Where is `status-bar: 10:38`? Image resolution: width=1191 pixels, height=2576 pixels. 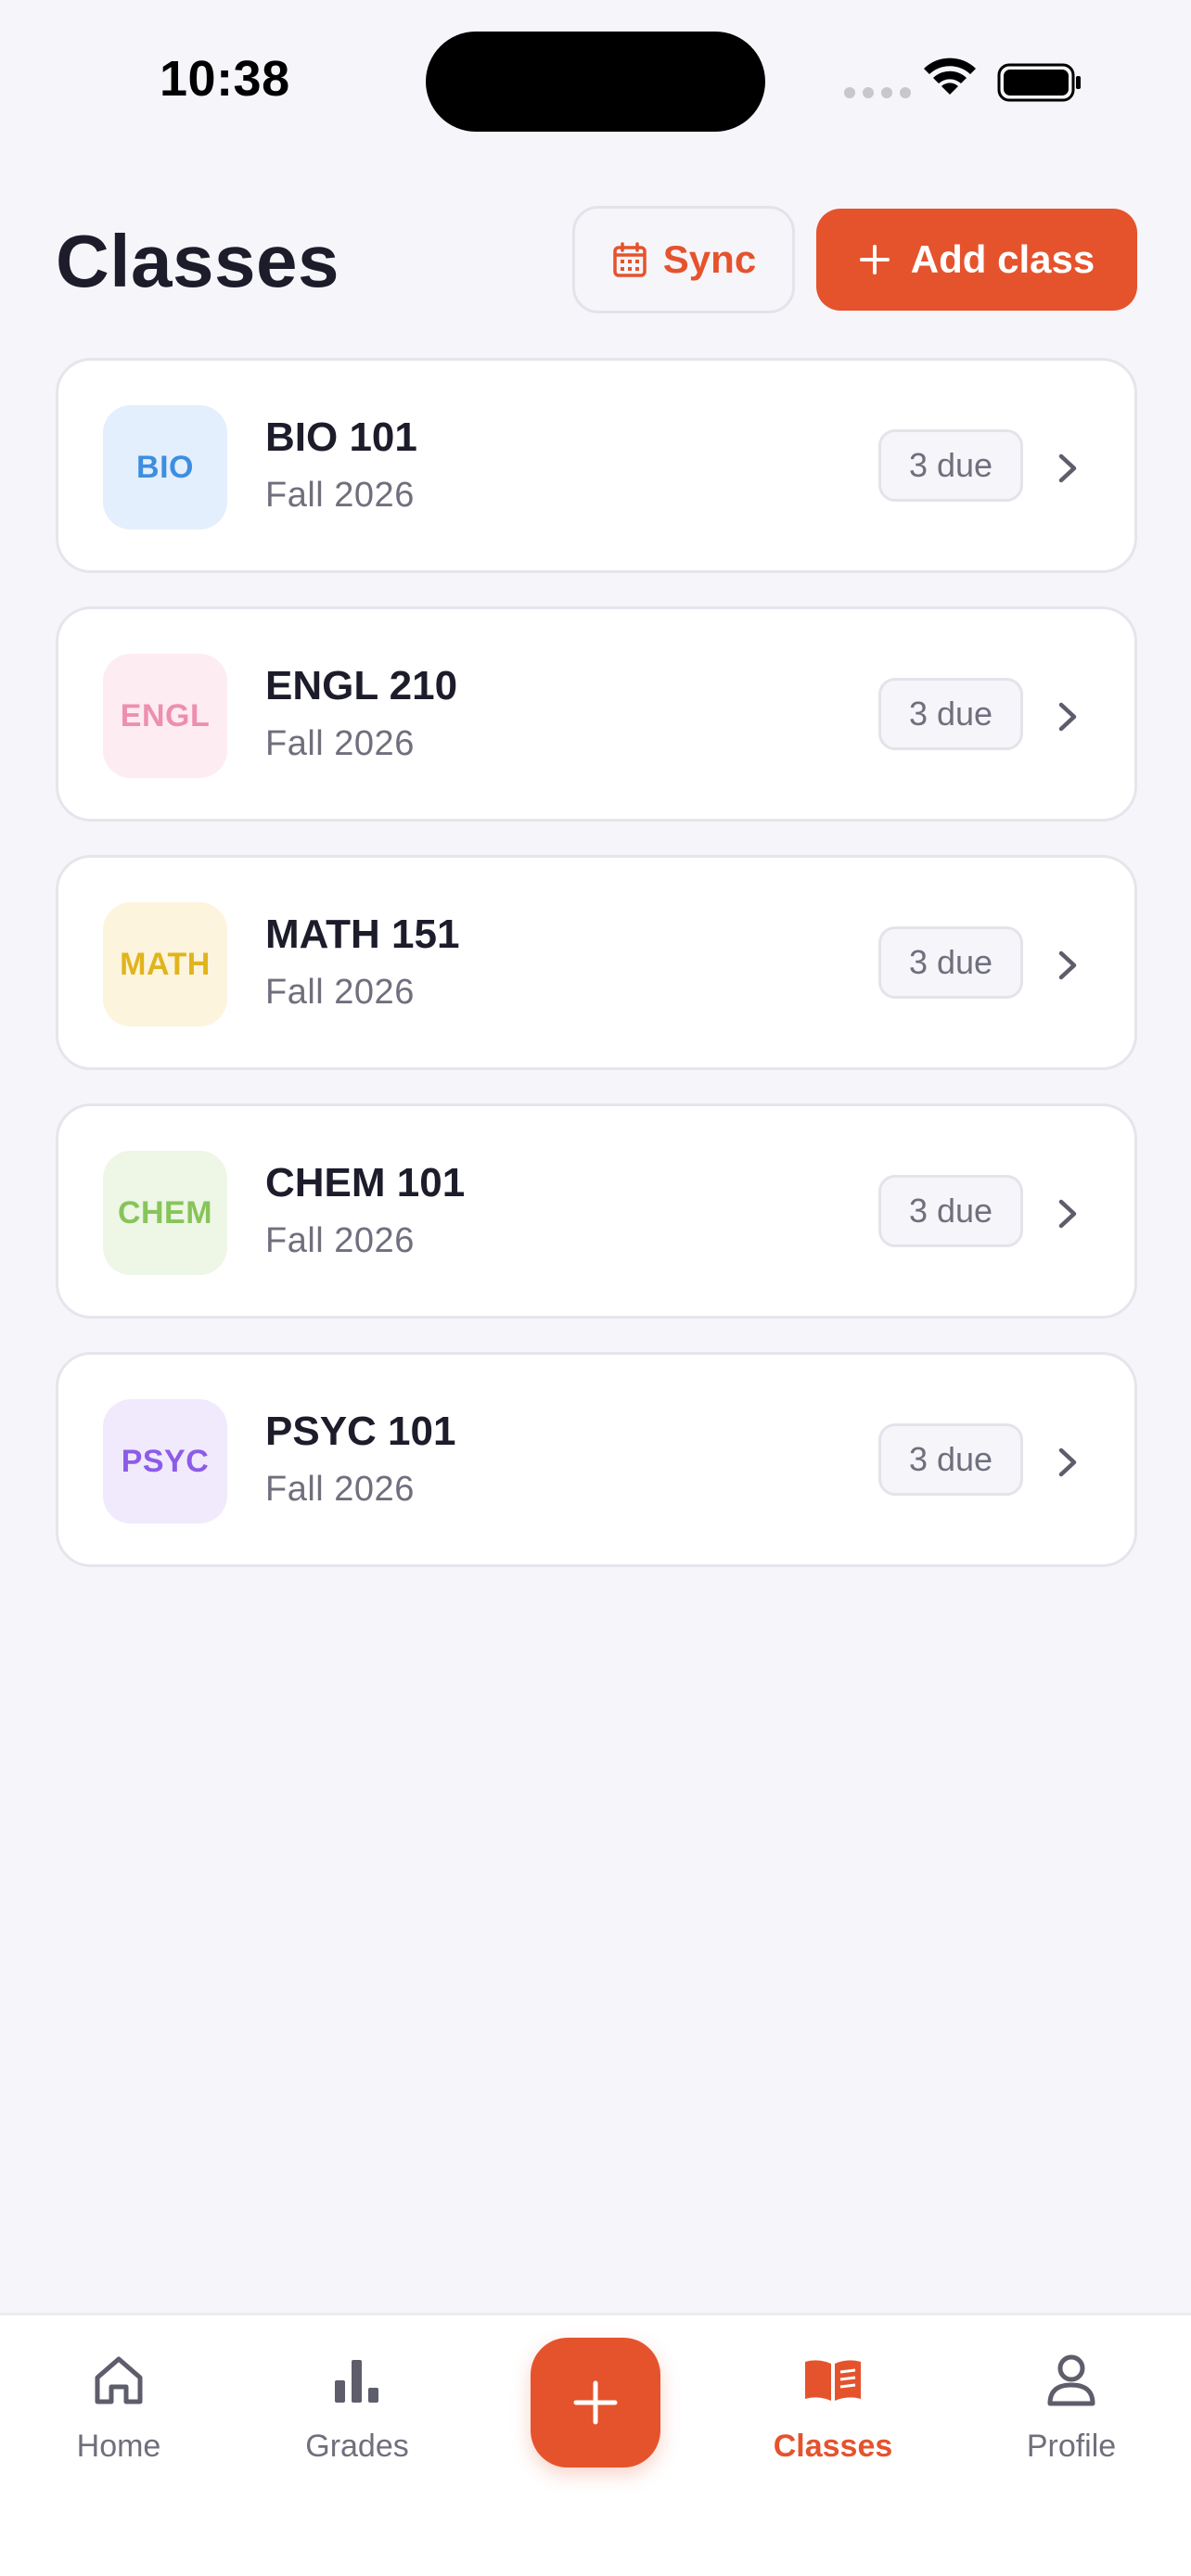 status-bar: 10:38 is located at coordinates (595, 74).